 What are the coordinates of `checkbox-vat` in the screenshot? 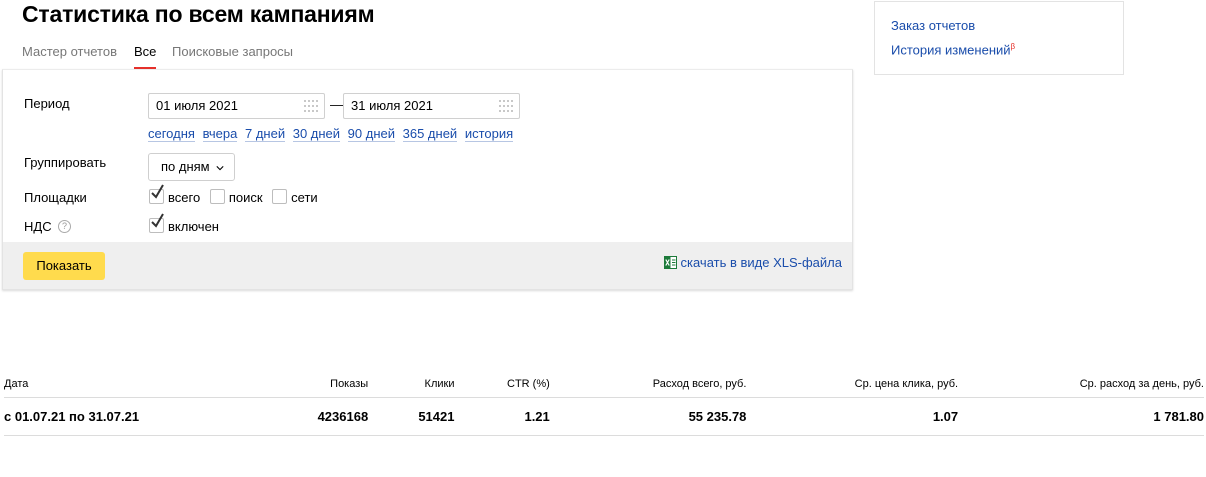 It's located at (156, 223).